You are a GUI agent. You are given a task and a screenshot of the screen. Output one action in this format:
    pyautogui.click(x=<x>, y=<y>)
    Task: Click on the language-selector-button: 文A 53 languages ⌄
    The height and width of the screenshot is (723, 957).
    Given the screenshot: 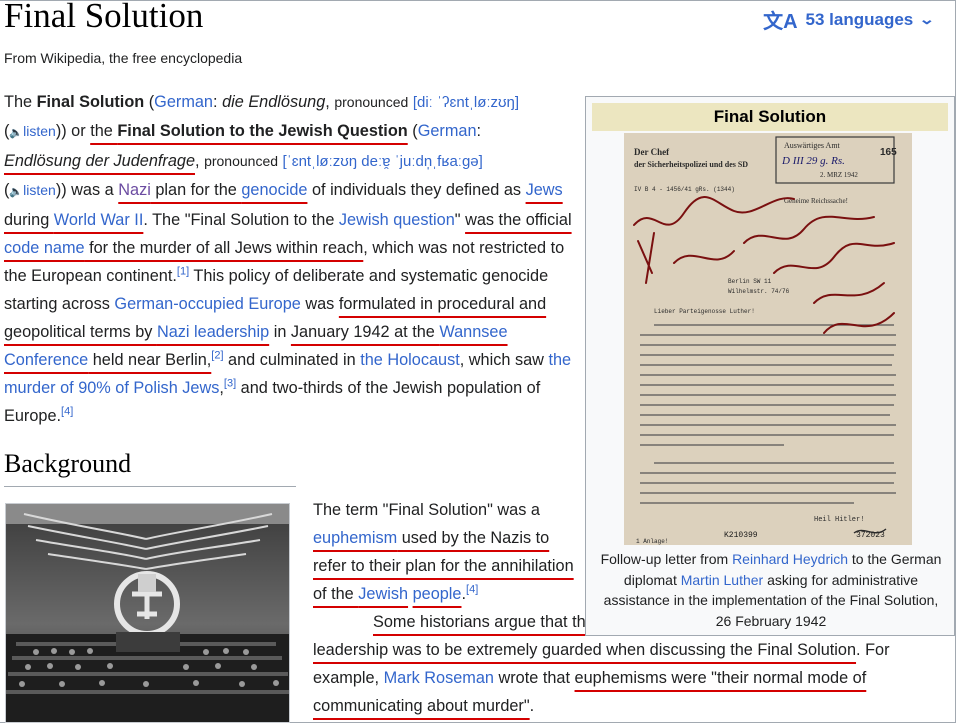 What is the action you would take?
    pyautogui.click(x=849, y=19)
    